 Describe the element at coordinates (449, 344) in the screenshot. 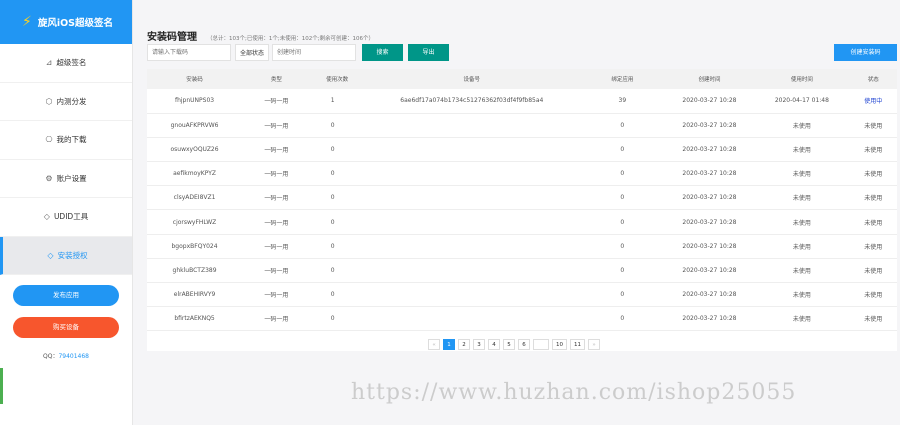

I see `page-button: 1` at that location.